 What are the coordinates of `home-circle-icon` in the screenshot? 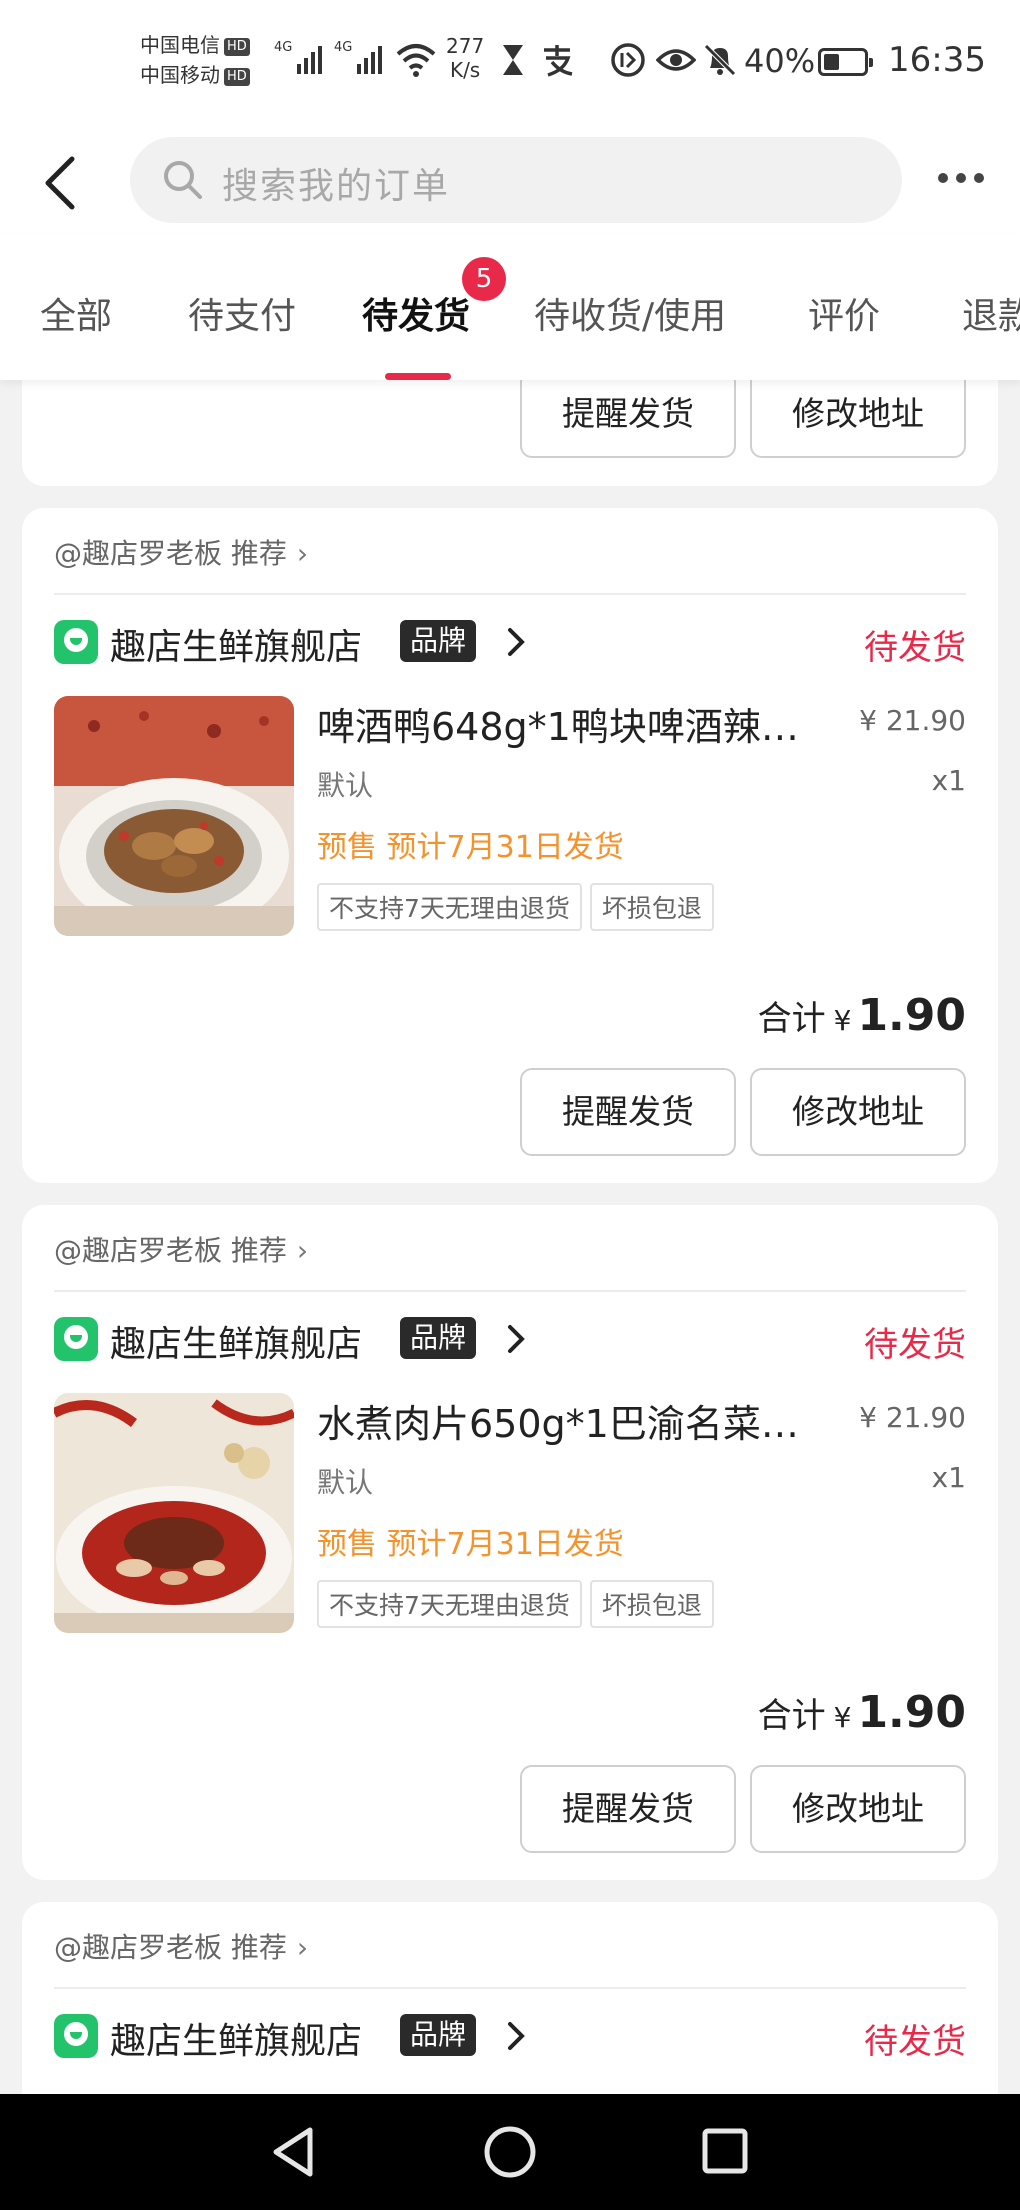 It's located at (510, 2152).